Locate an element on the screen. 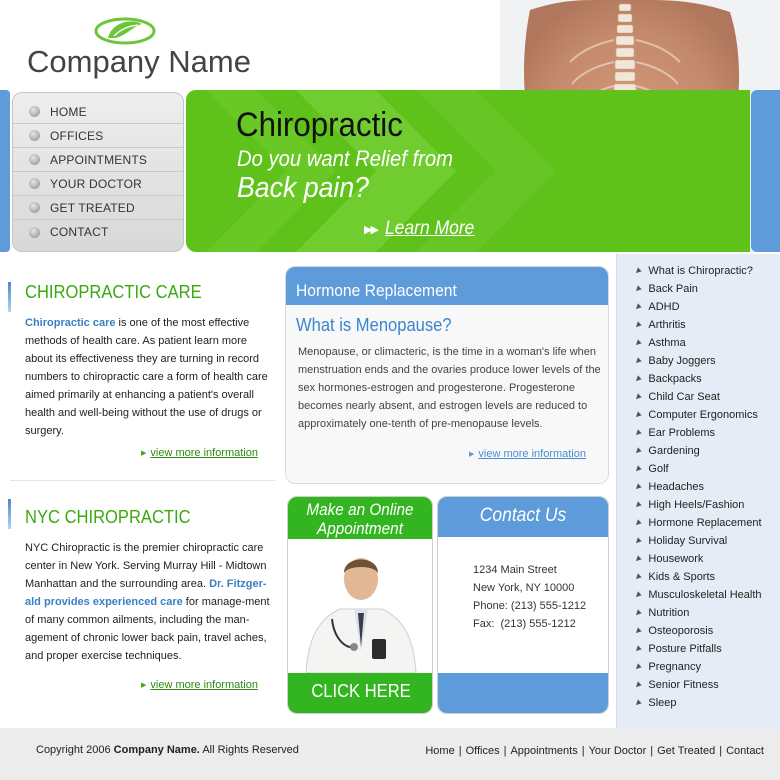 The height and width of the screenshot is (780, 780). topic-link: ◀ What is Chiropractic? is located at coordinates (698, 271).